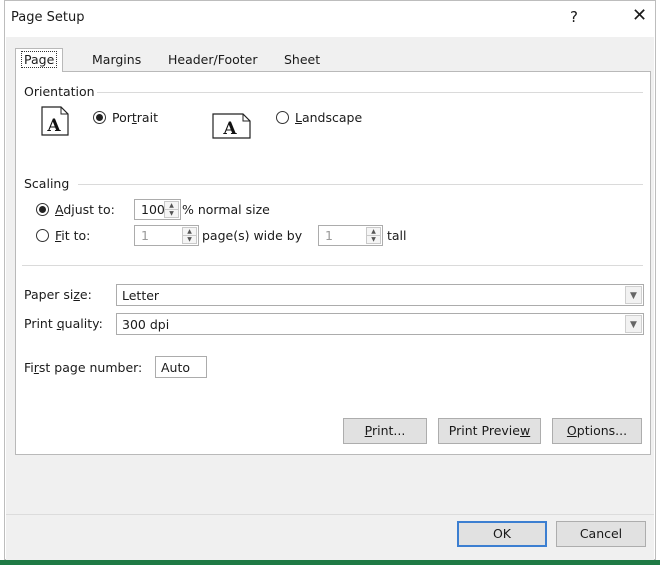 The height and width of the screenshot is (565, 660). What do you see at coordinates (252, 235) in the screenshot?
I see `pages-wide-label: page(s) wide by` at bounding box center [252, 235].